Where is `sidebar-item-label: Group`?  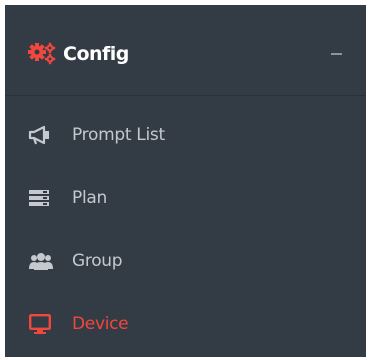 sidebar-item-label: Group is located at coordinates (97, 261).